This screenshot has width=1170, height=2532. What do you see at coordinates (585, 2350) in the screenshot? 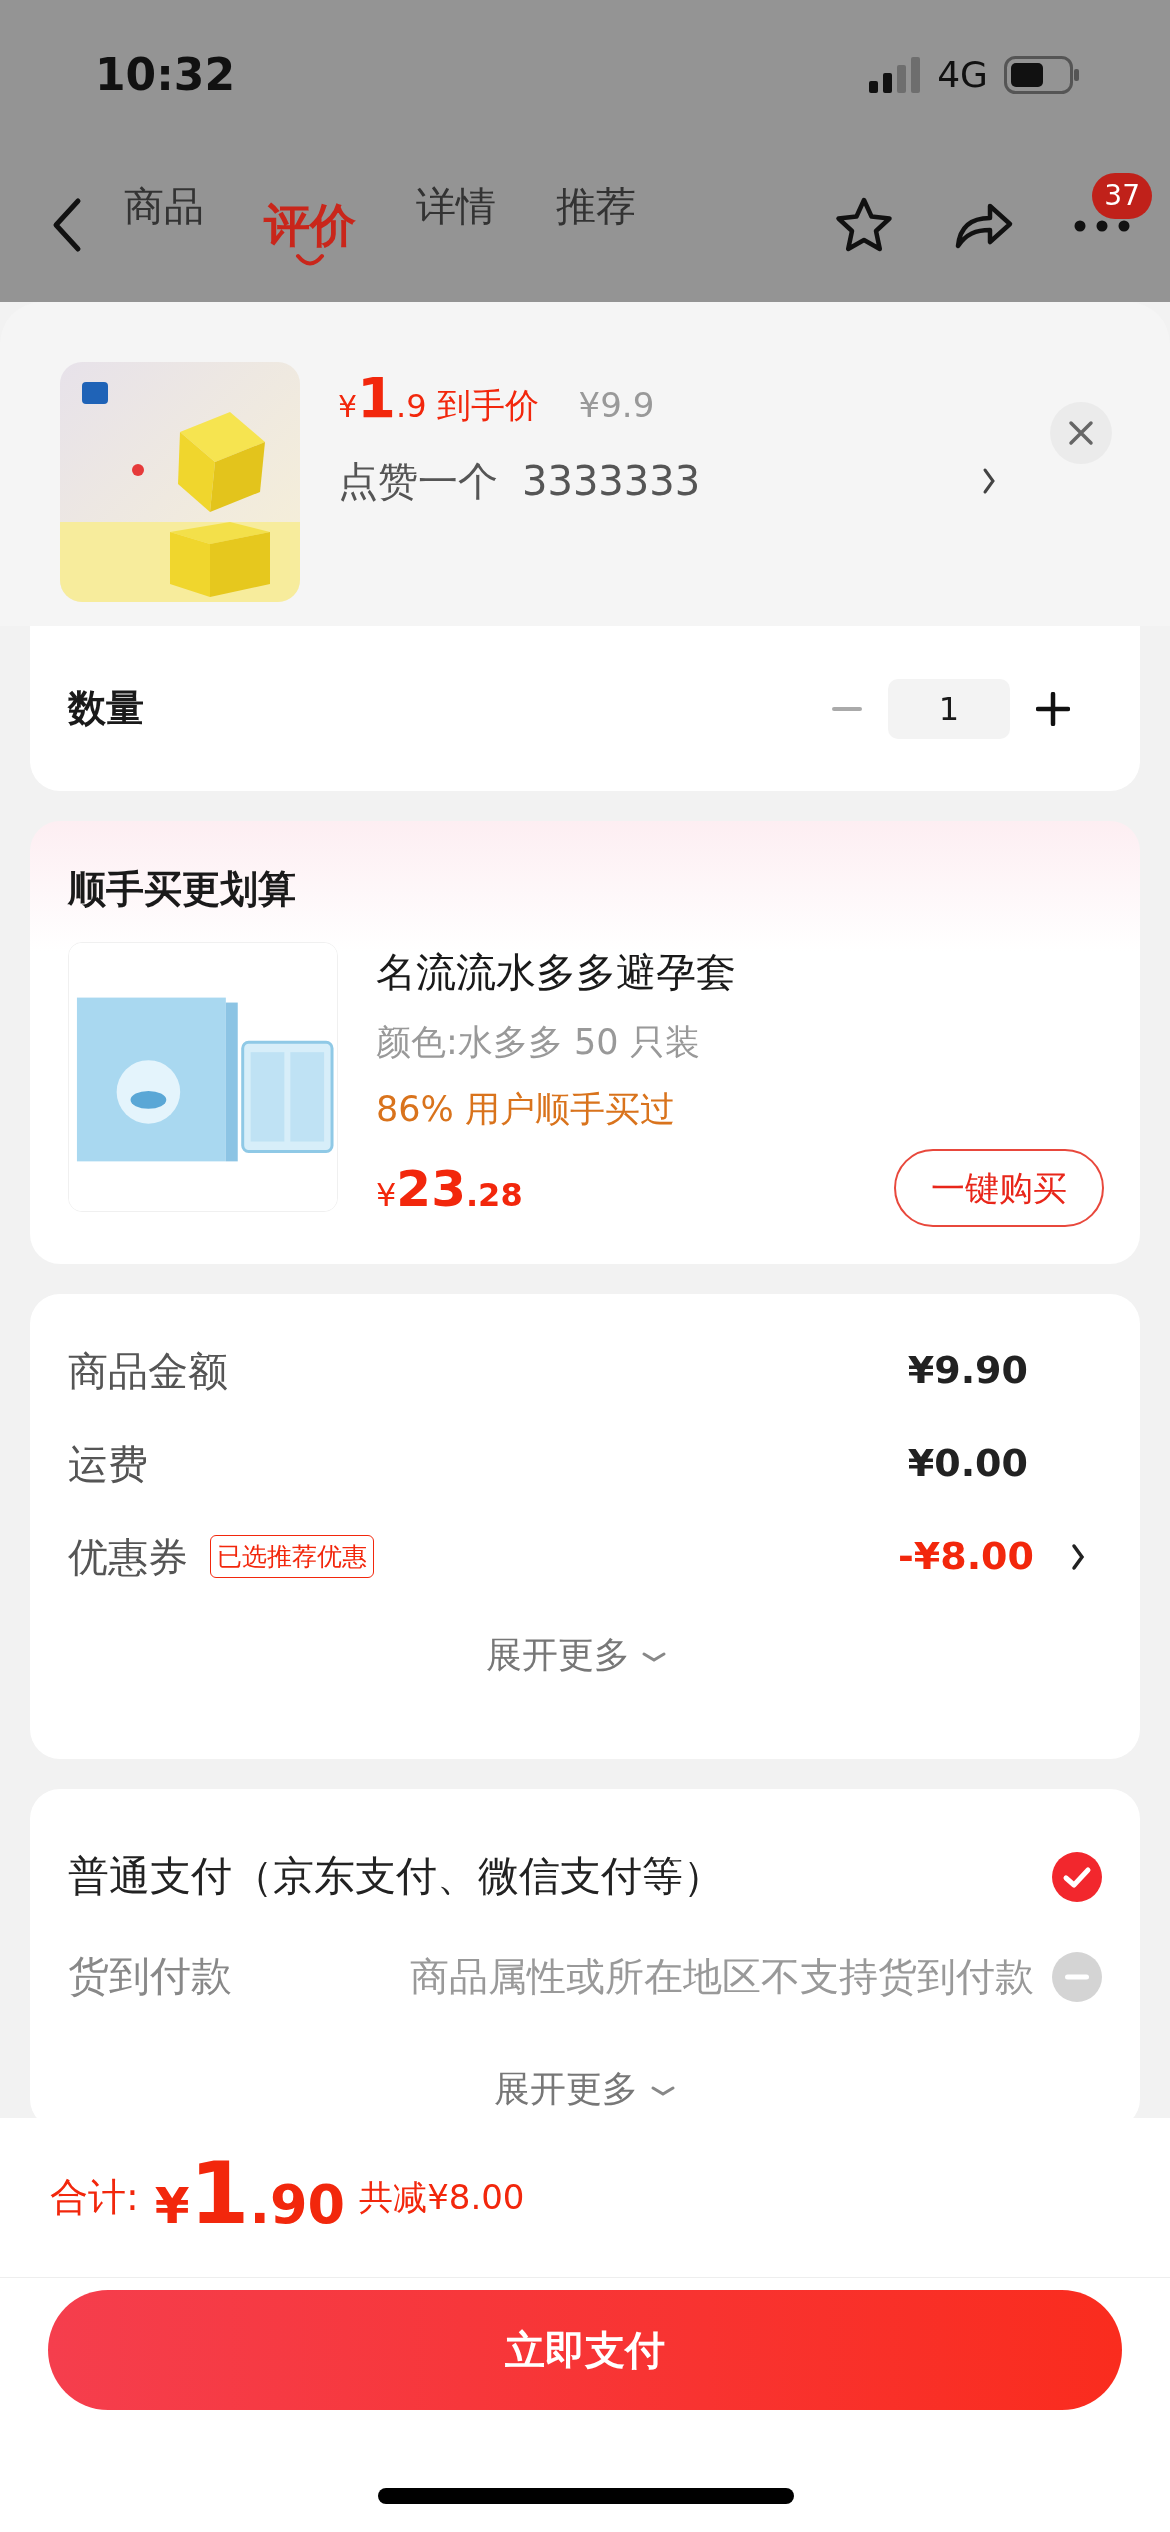
I see `pay-button: 立即支付` at bounding box center [585, 2350].